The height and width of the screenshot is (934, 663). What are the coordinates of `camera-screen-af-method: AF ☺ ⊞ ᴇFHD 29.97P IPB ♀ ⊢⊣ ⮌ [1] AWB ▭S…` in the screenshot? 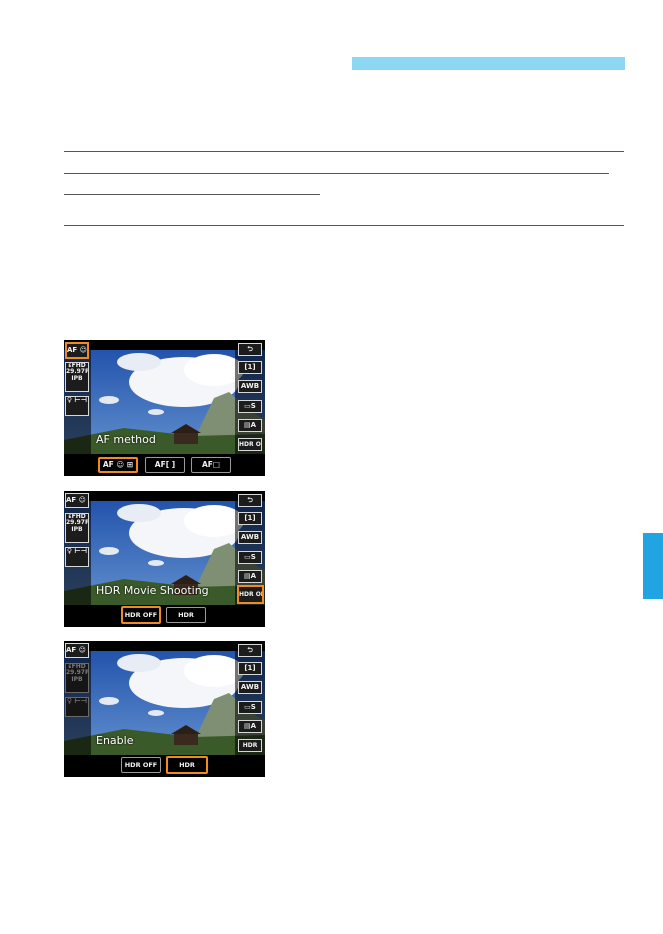 It's located at (164, 408).